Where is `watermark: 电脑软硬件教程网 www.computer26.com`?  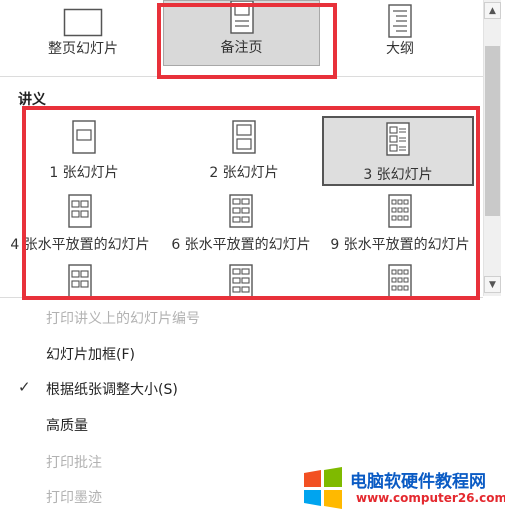 watermark: 电脑软硬件教程网 www.computer26.com is located at coordinates (400, 487).